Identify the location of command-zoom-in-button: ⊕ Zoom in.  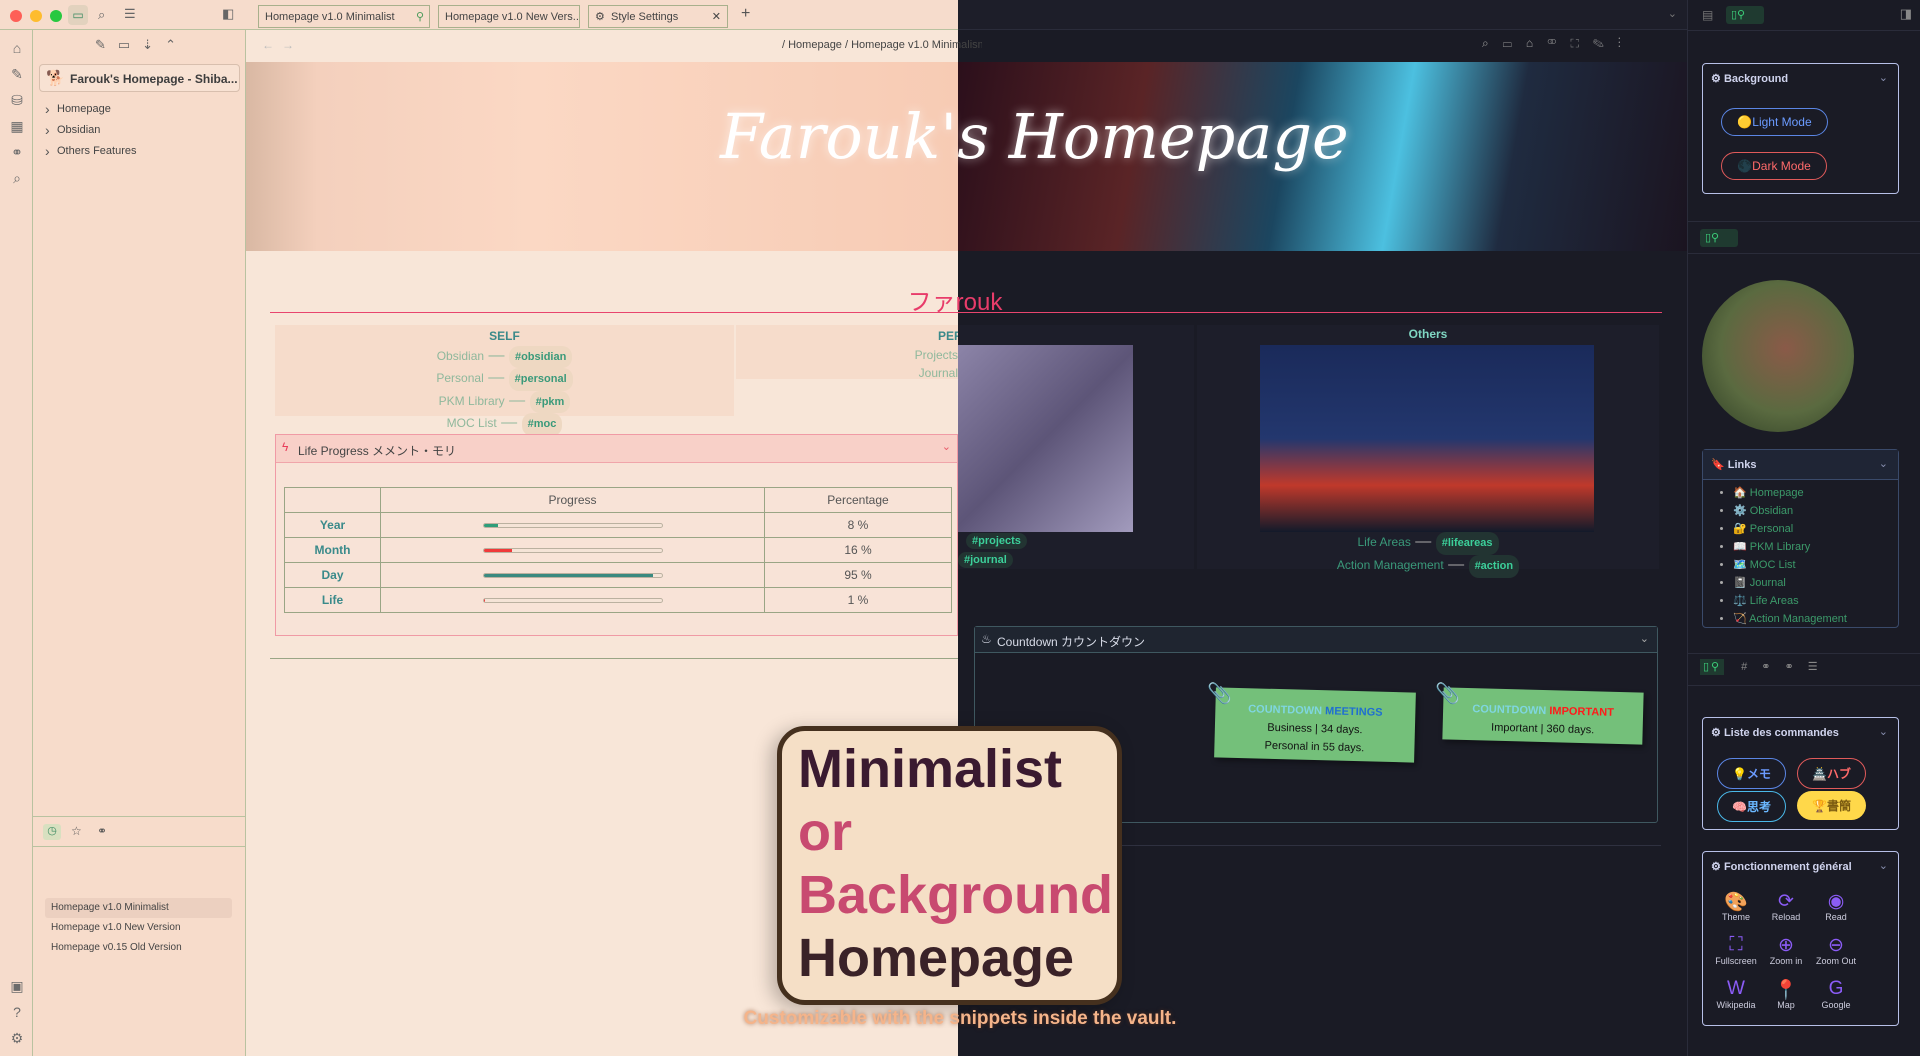
(1786, 950).